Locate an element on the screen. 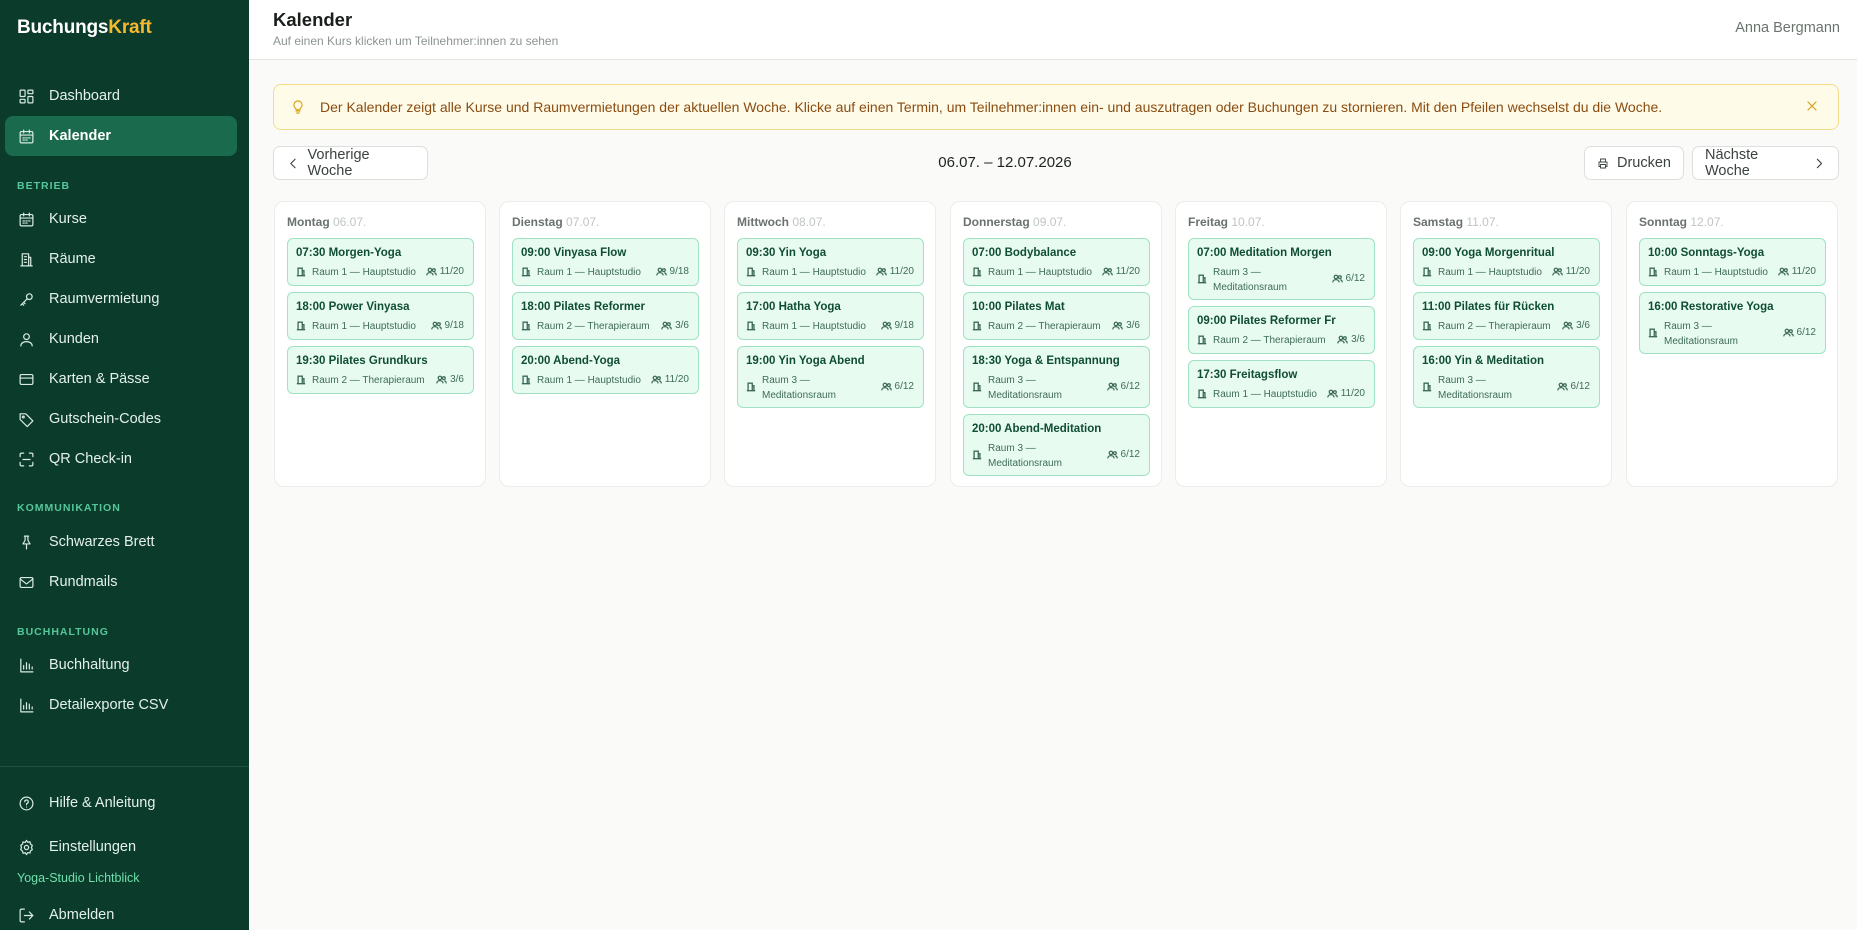  sidebar-item-hilfe: Hilfe & Anleitung is located at coordinates (121, 803).